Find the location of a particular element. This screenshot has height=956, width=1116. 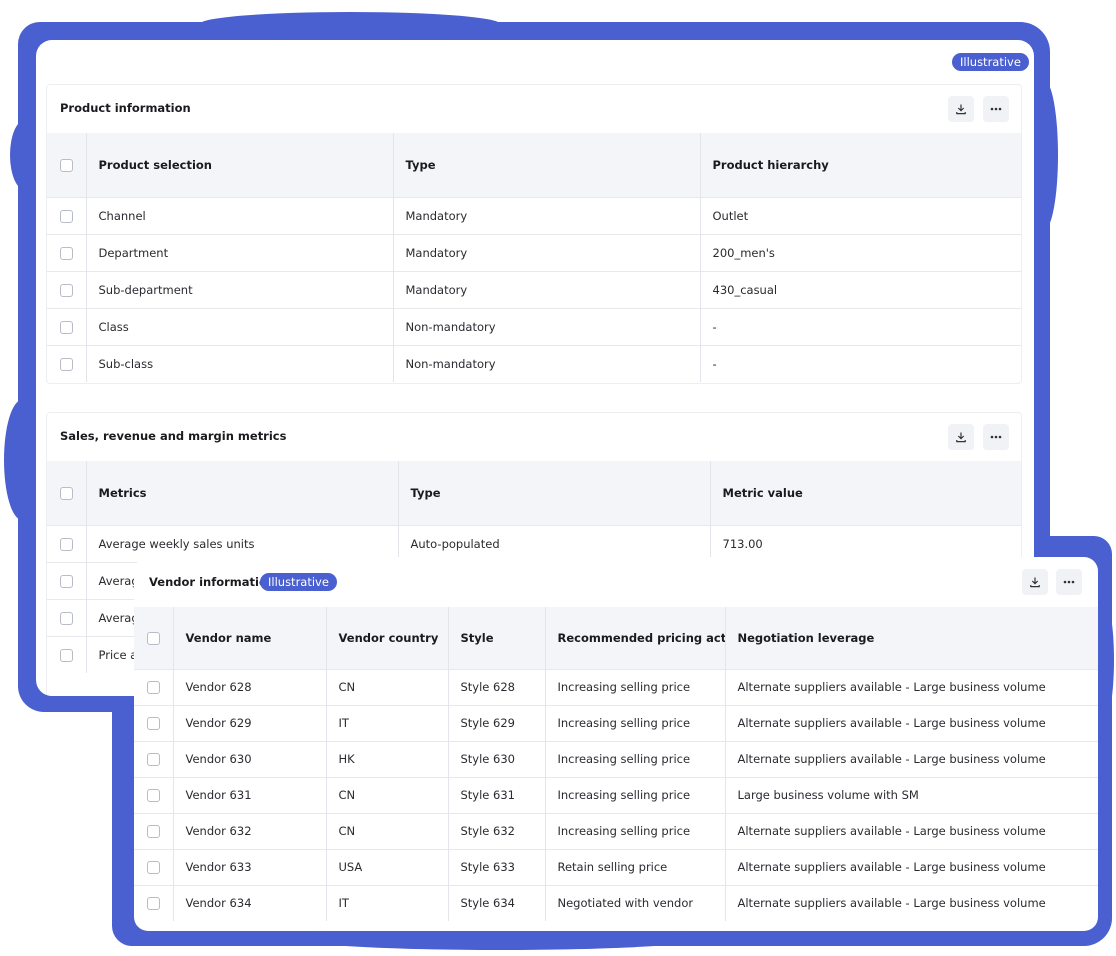

column-header: Vendor name is located at coordinates (250, 638).